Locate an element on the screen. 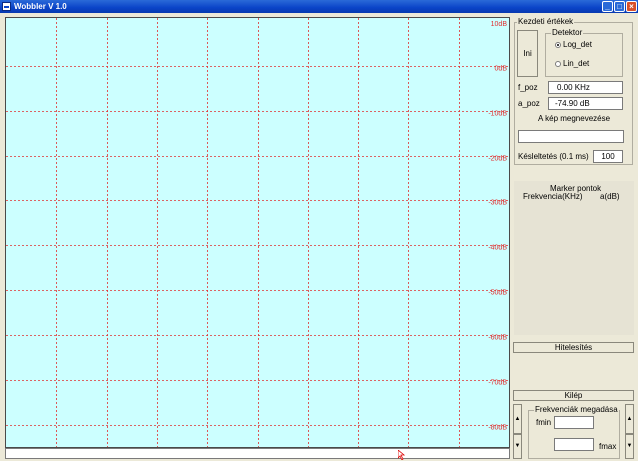 The height and width of the screenshot is (461, 638). db-tick-label: -20dB is located at coordinates (497, 159).